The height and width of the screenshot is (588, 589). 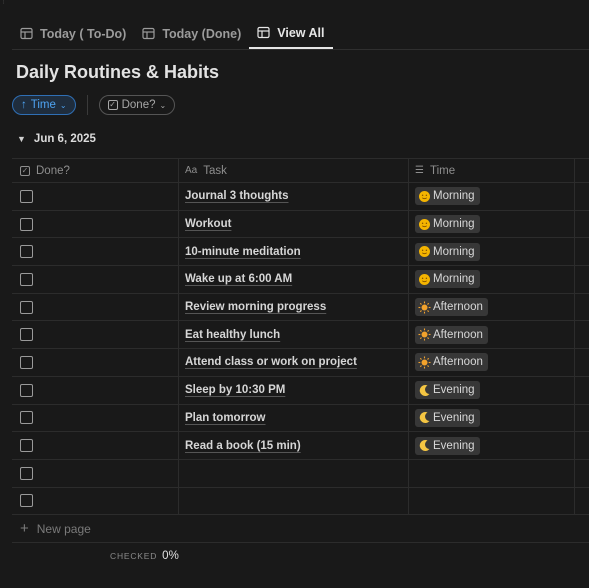 I want to click on task-cell: Attend class or work on project, so click(x=294, y=362).